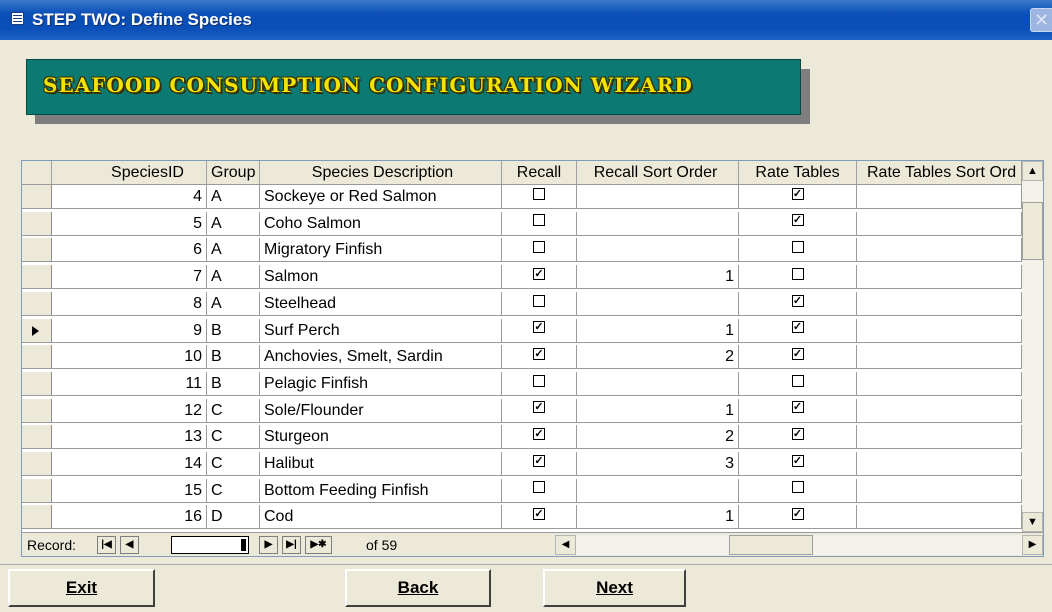 Image resolution: width=1052 pixels, height=612 pixels. Describe the element at coordinates (522, 464) in the screenshot. I see `table-row: 14 C Halibut ✓ 3 ✓` at that location.